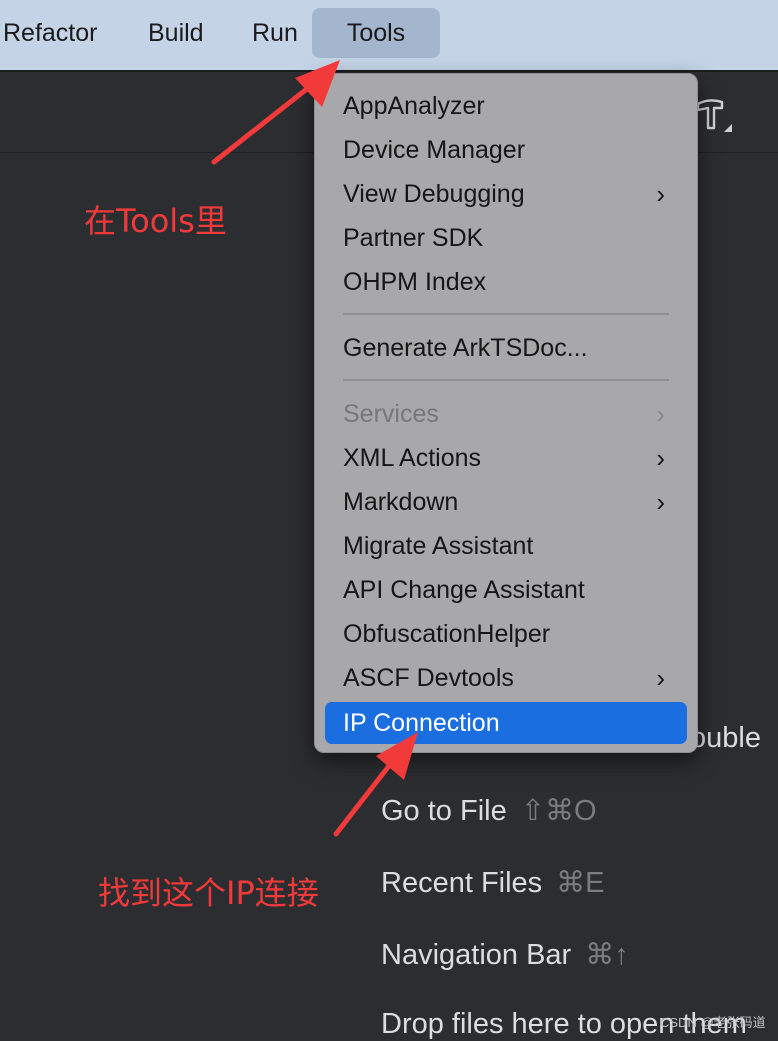 This screenshot has height=1041, width=778. I want to click on annotation-ip-note: 找到这个IP连接, so click(208, 893).